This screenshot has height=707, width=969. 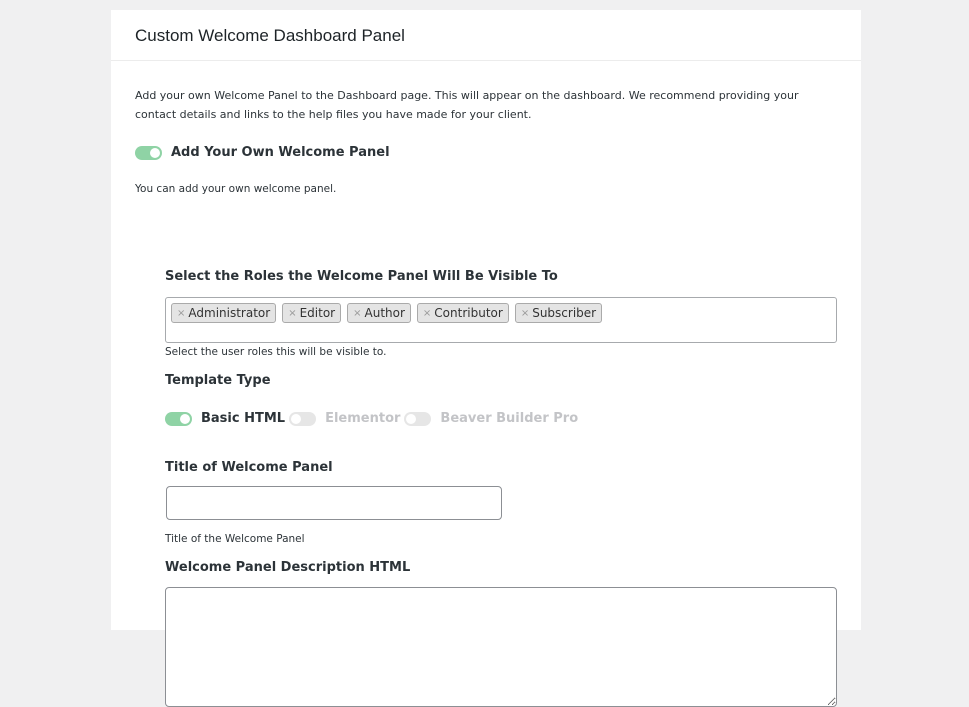 What do you see at coordinates (243, 418) in the screenshot?
I see `template-basic-html-label: Basic HTML` at bounding box center [243, 418].